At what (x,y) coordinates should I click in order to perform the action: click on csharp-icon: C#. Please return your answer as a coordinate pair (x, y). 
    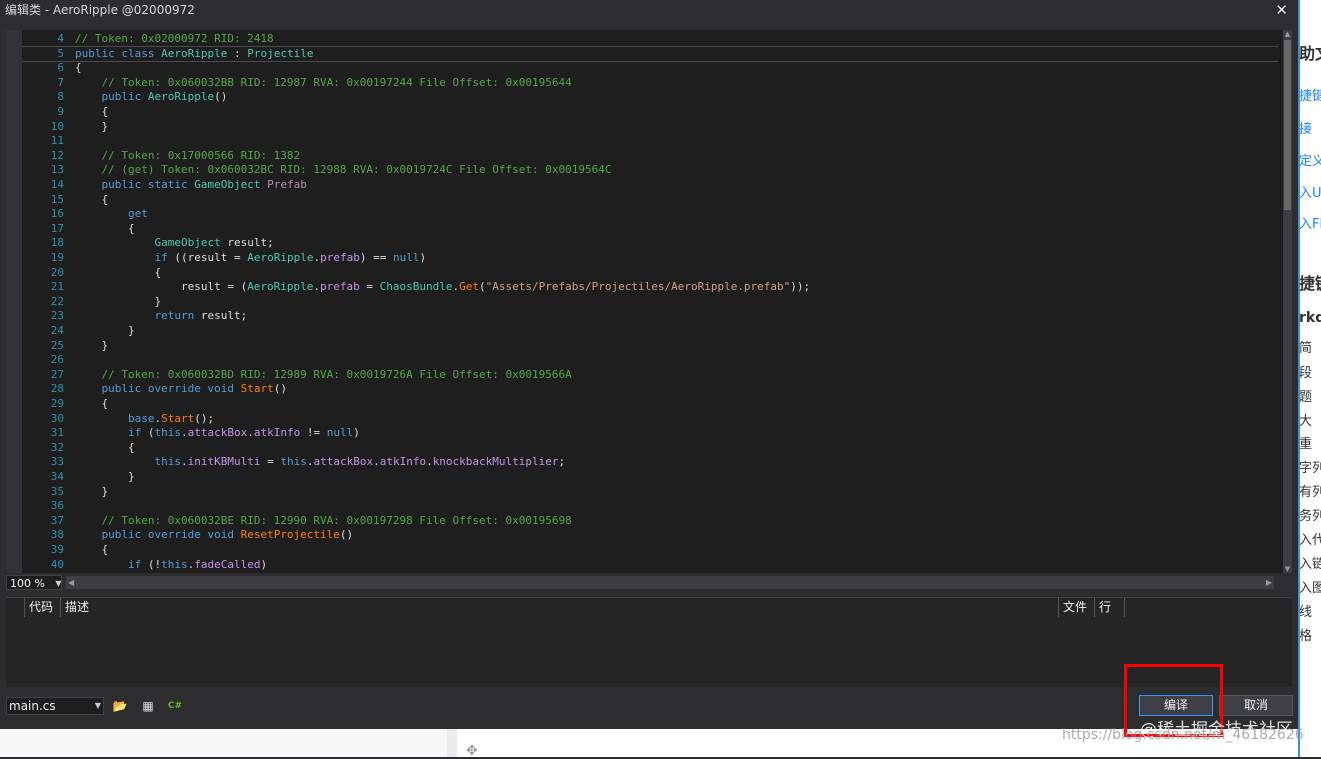
    Looking at the image, I should click on (175, 706).